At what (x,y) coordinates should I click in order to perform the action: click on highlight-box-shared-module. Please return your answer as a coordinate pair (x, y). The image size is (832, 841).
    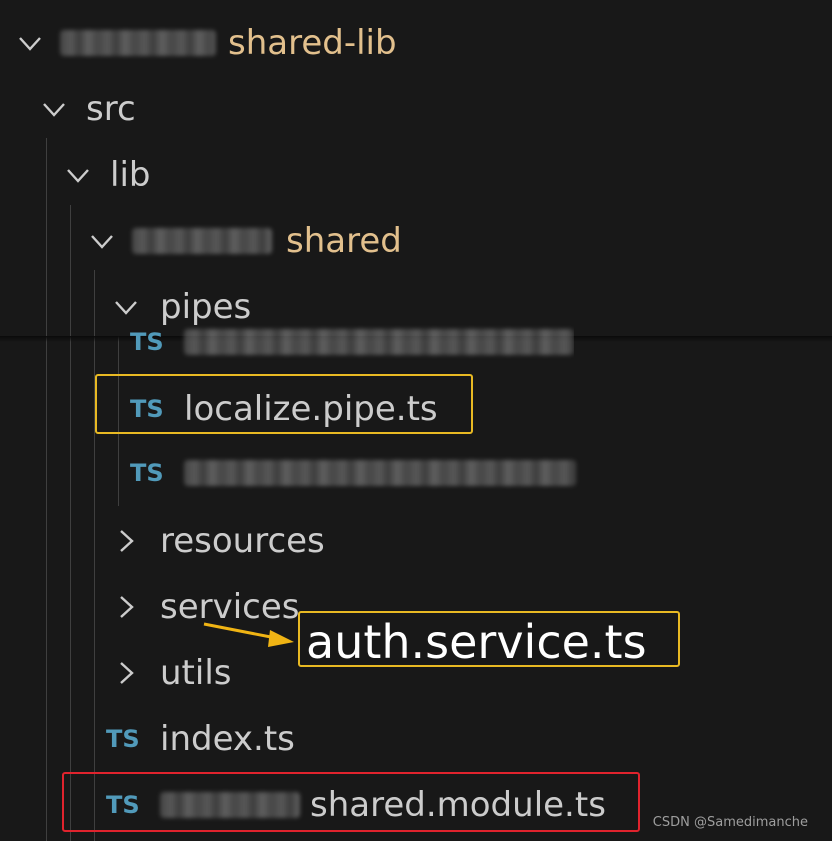
    Looking at the image, I should click on (351, 802).